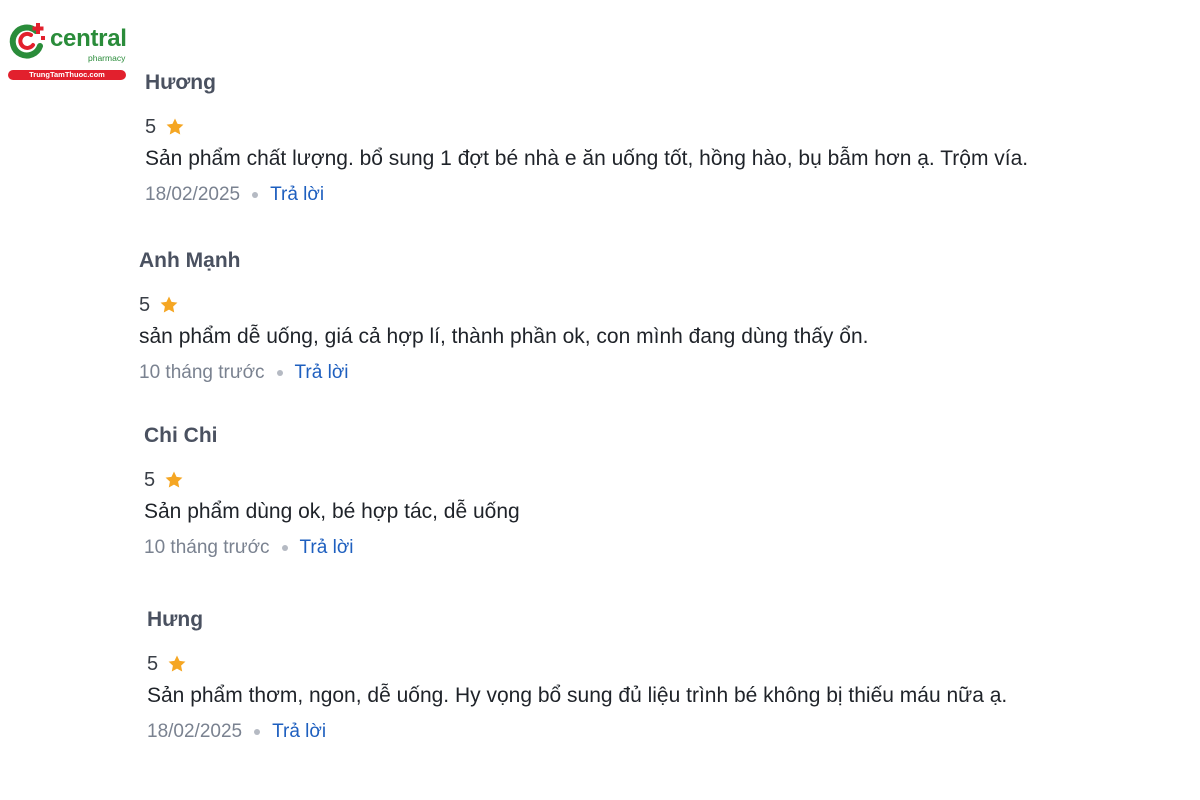  What do you see at coordinates (190, 260) in the screenshot?
I see `reviewer-name: Anh Mạnh` at bounding box center [190, 260].